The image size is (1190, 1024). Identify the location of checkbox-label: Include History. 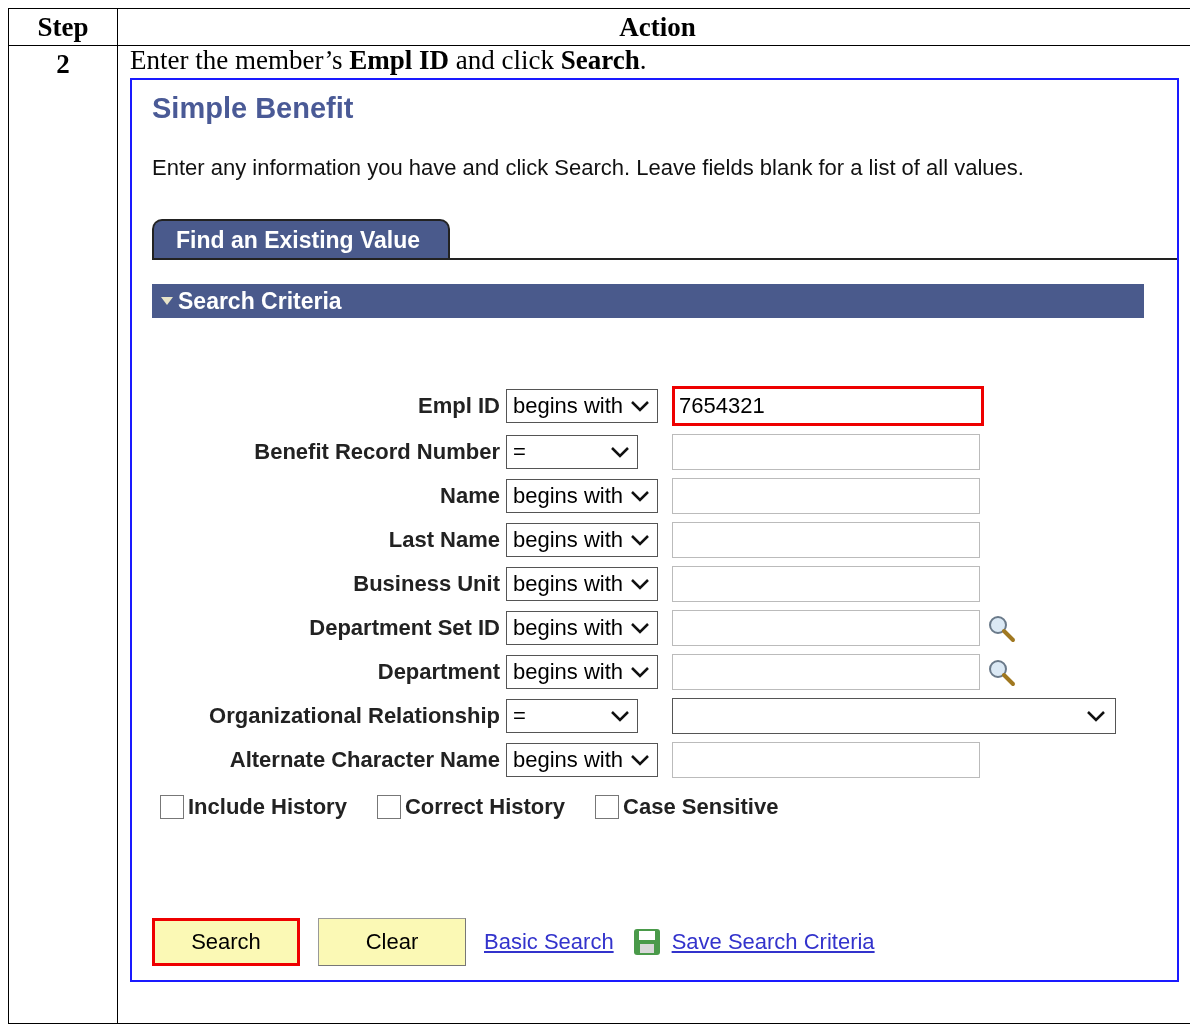
(267, 807).